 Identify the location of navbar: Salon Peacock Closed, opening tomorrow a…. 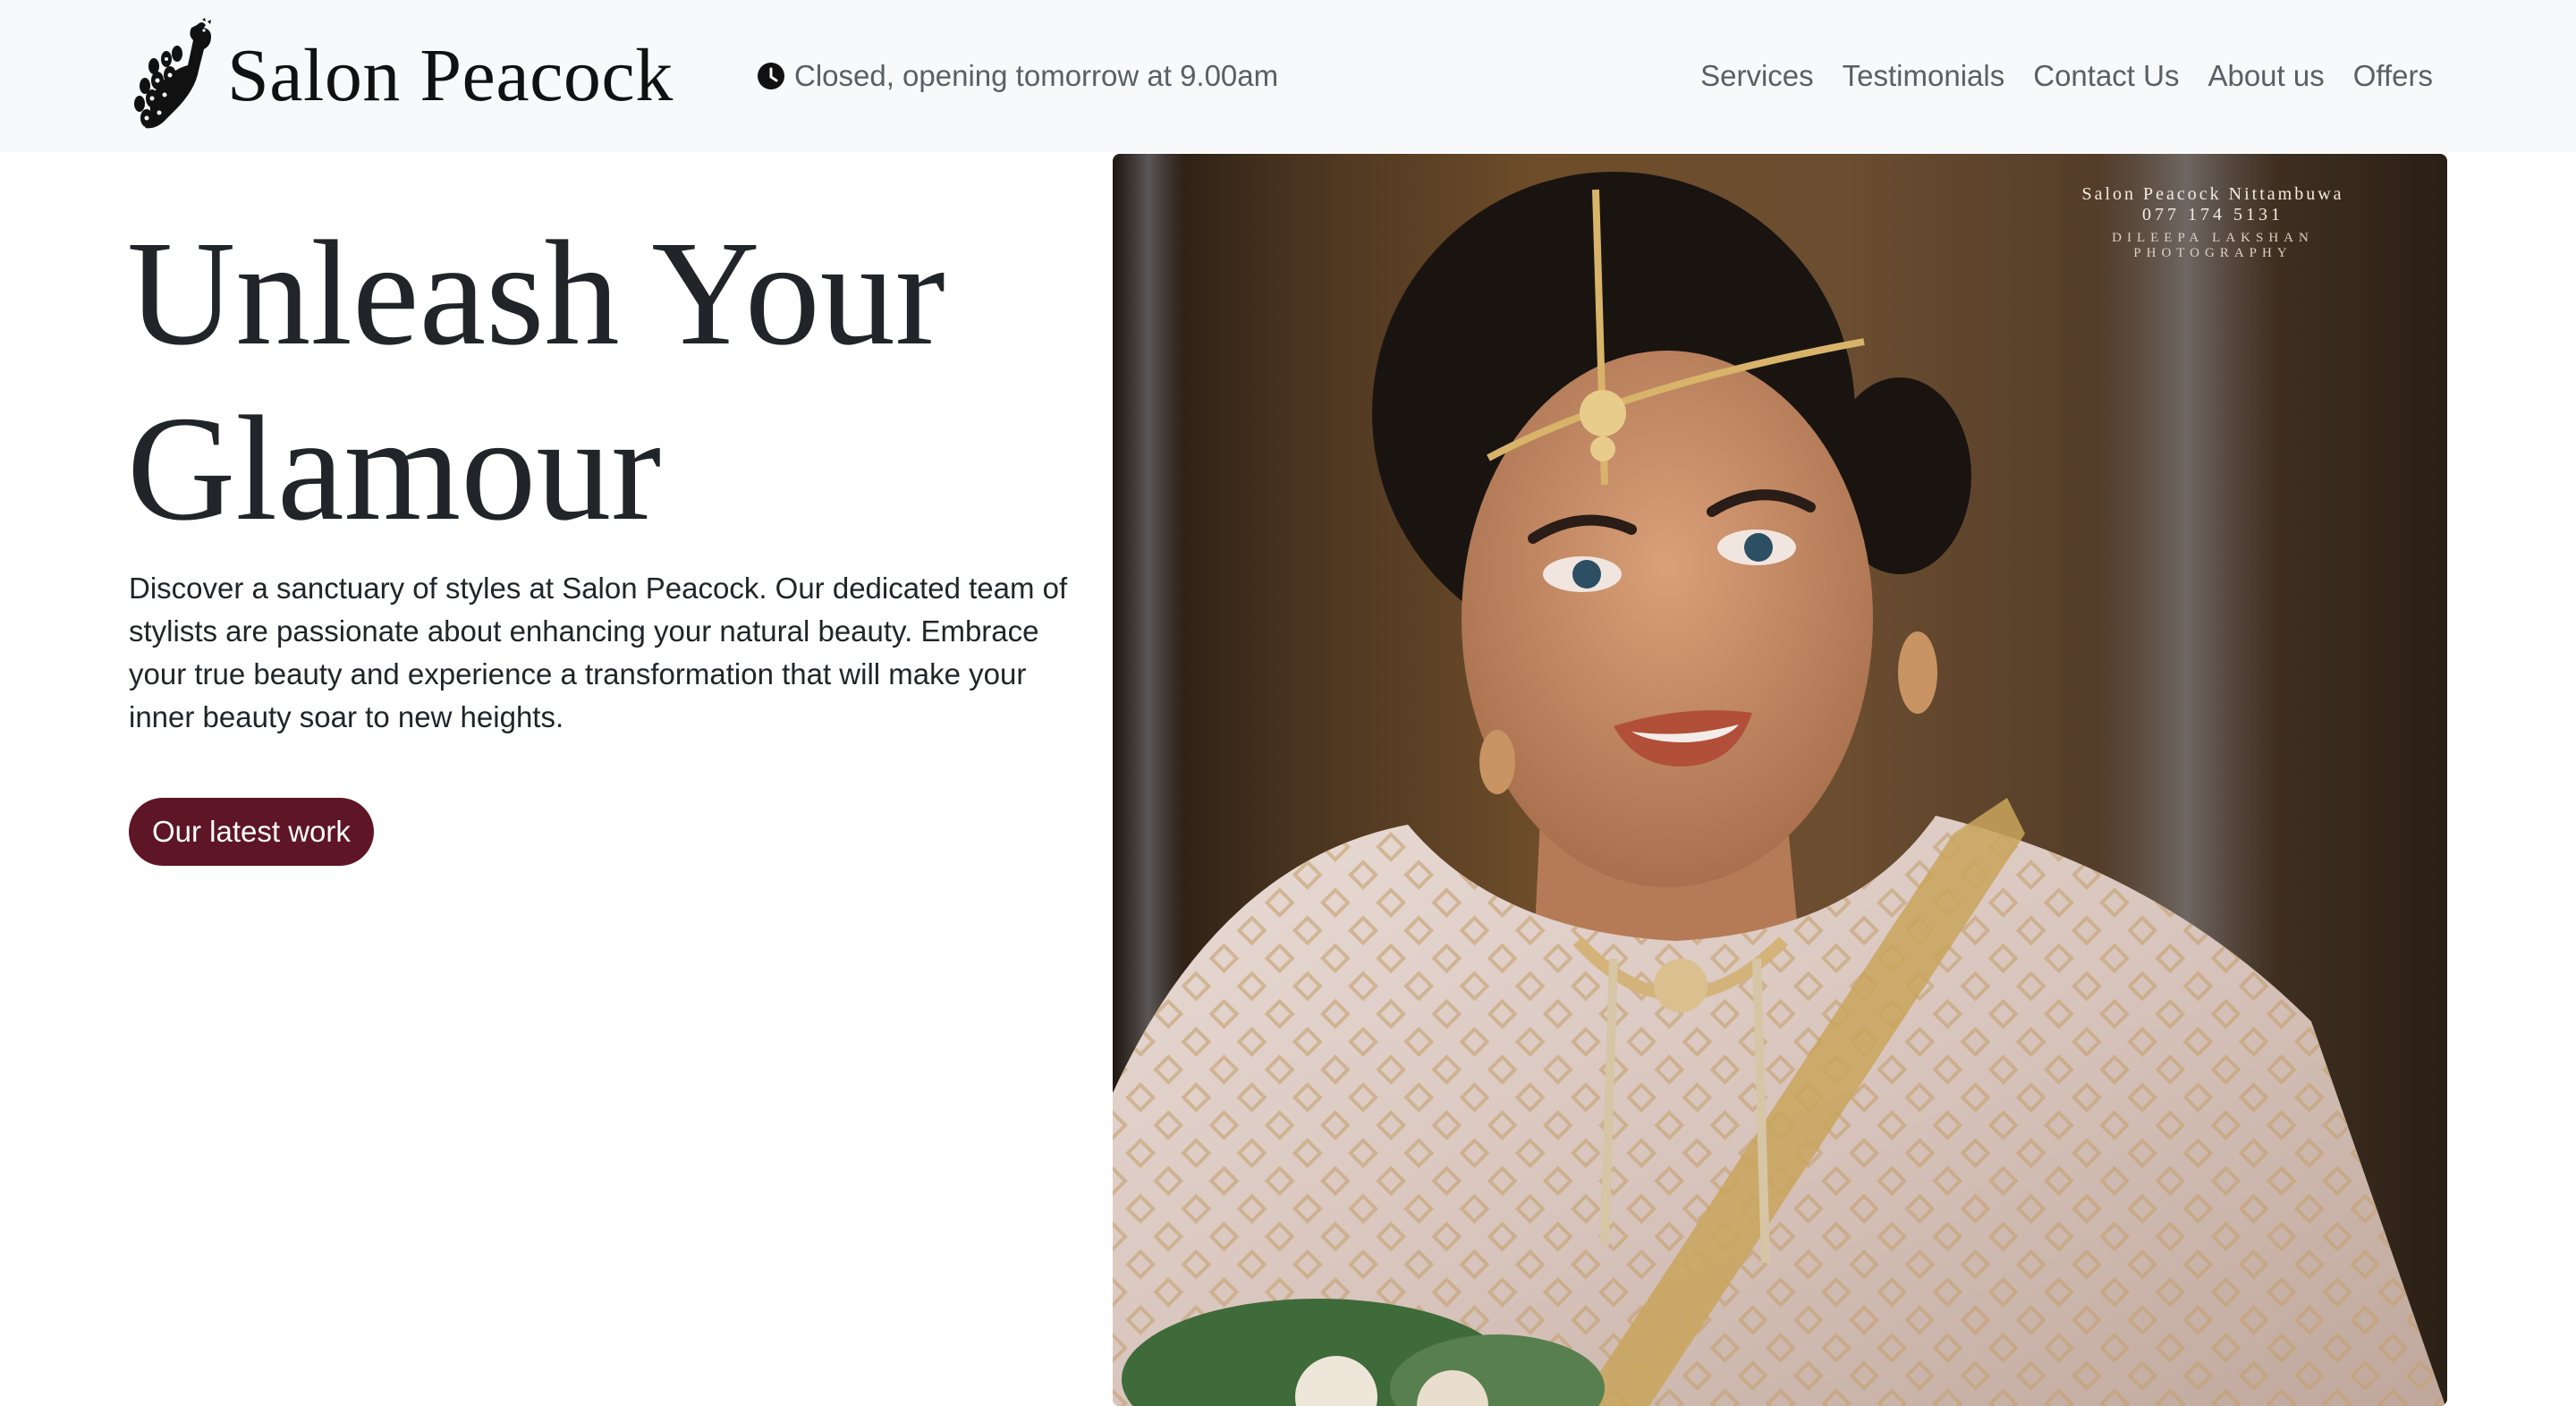
(1288, 76).